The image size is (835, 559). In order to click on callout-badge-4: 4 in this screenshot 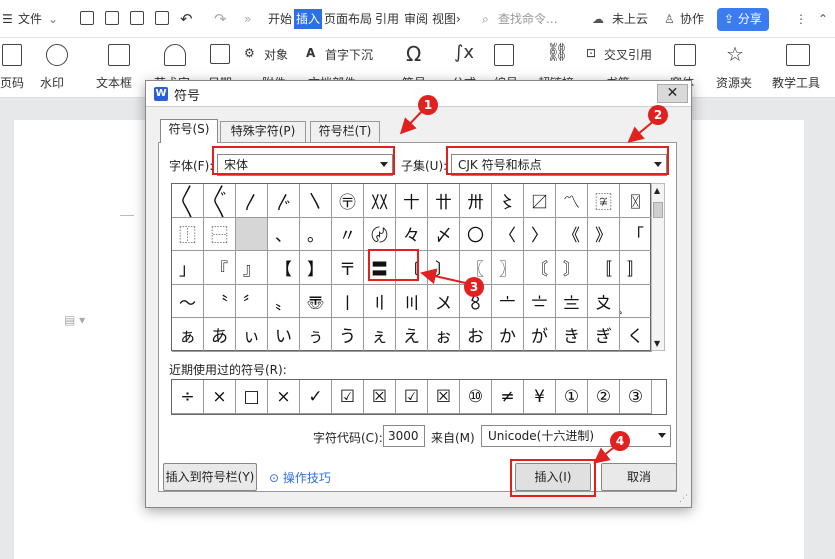, I will do `click(620, 441)`.